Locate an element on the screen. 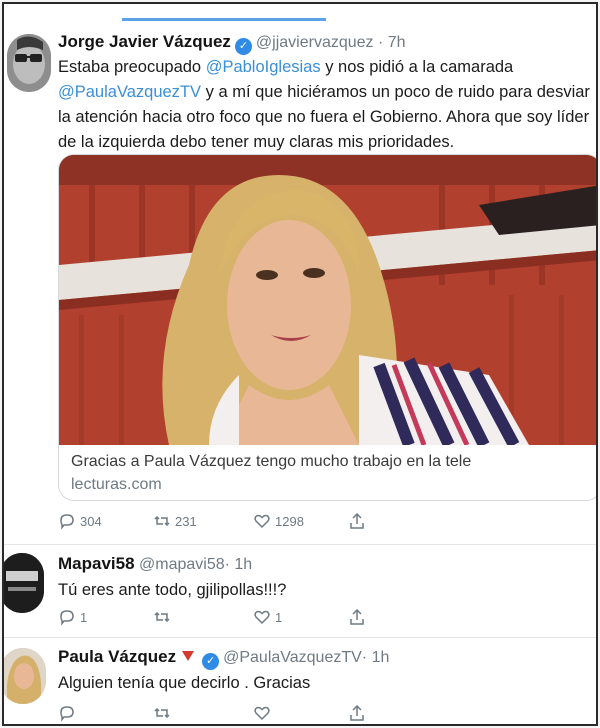 Image resolution: width=600 pixels, height=728 pixels. reply-button: 304 is located at coordinates (80, 521).